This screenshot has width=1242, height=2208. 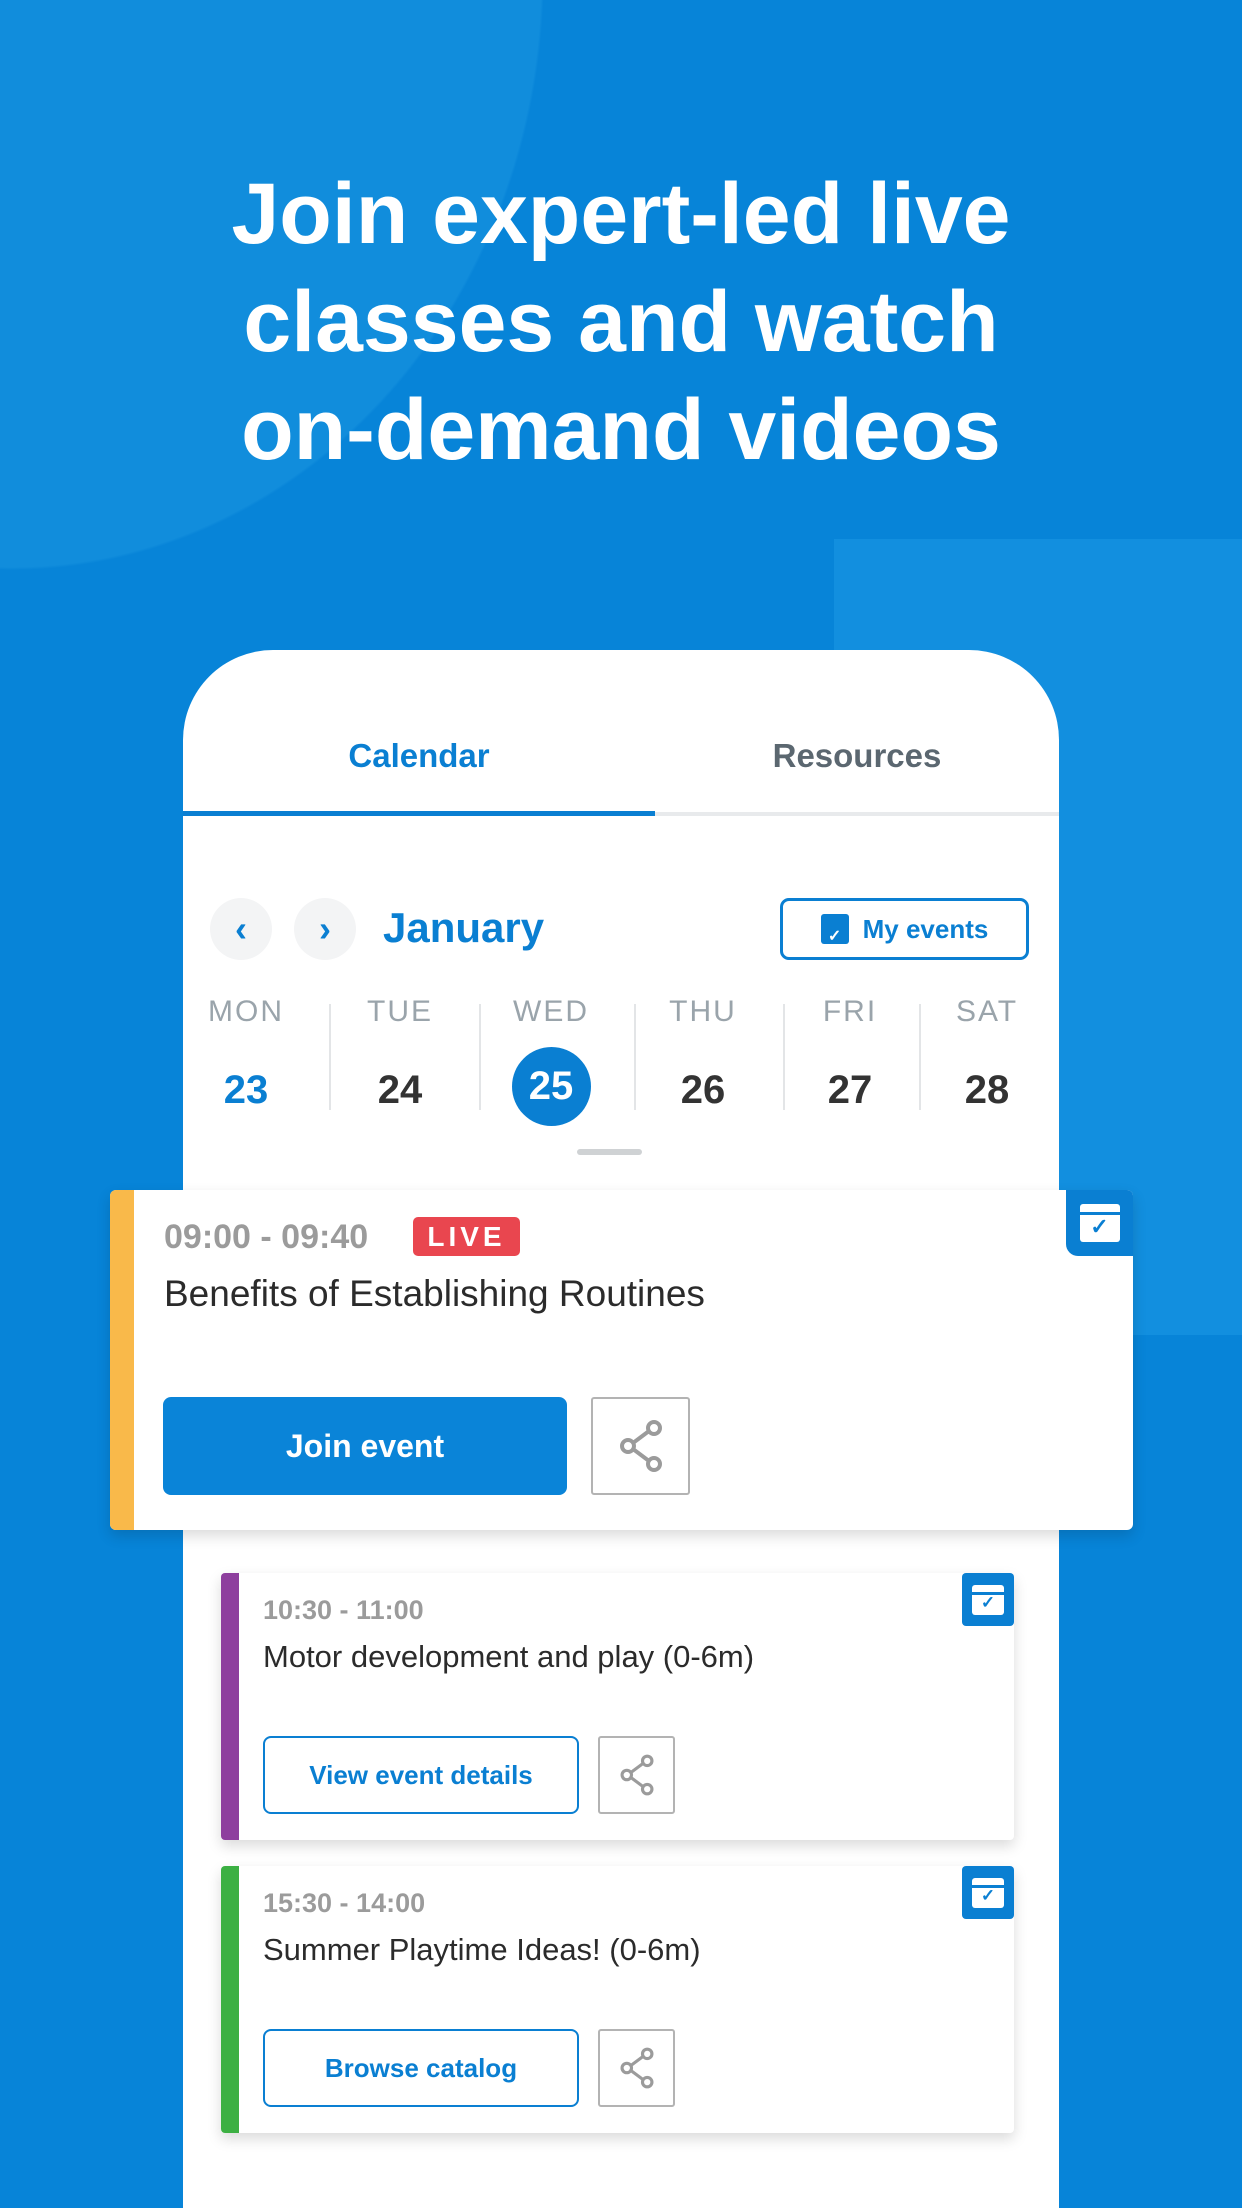 What do you see at coordinates (464, 927) in the screenshot?
I see `month-label: January` at bounding box center [464, 927].